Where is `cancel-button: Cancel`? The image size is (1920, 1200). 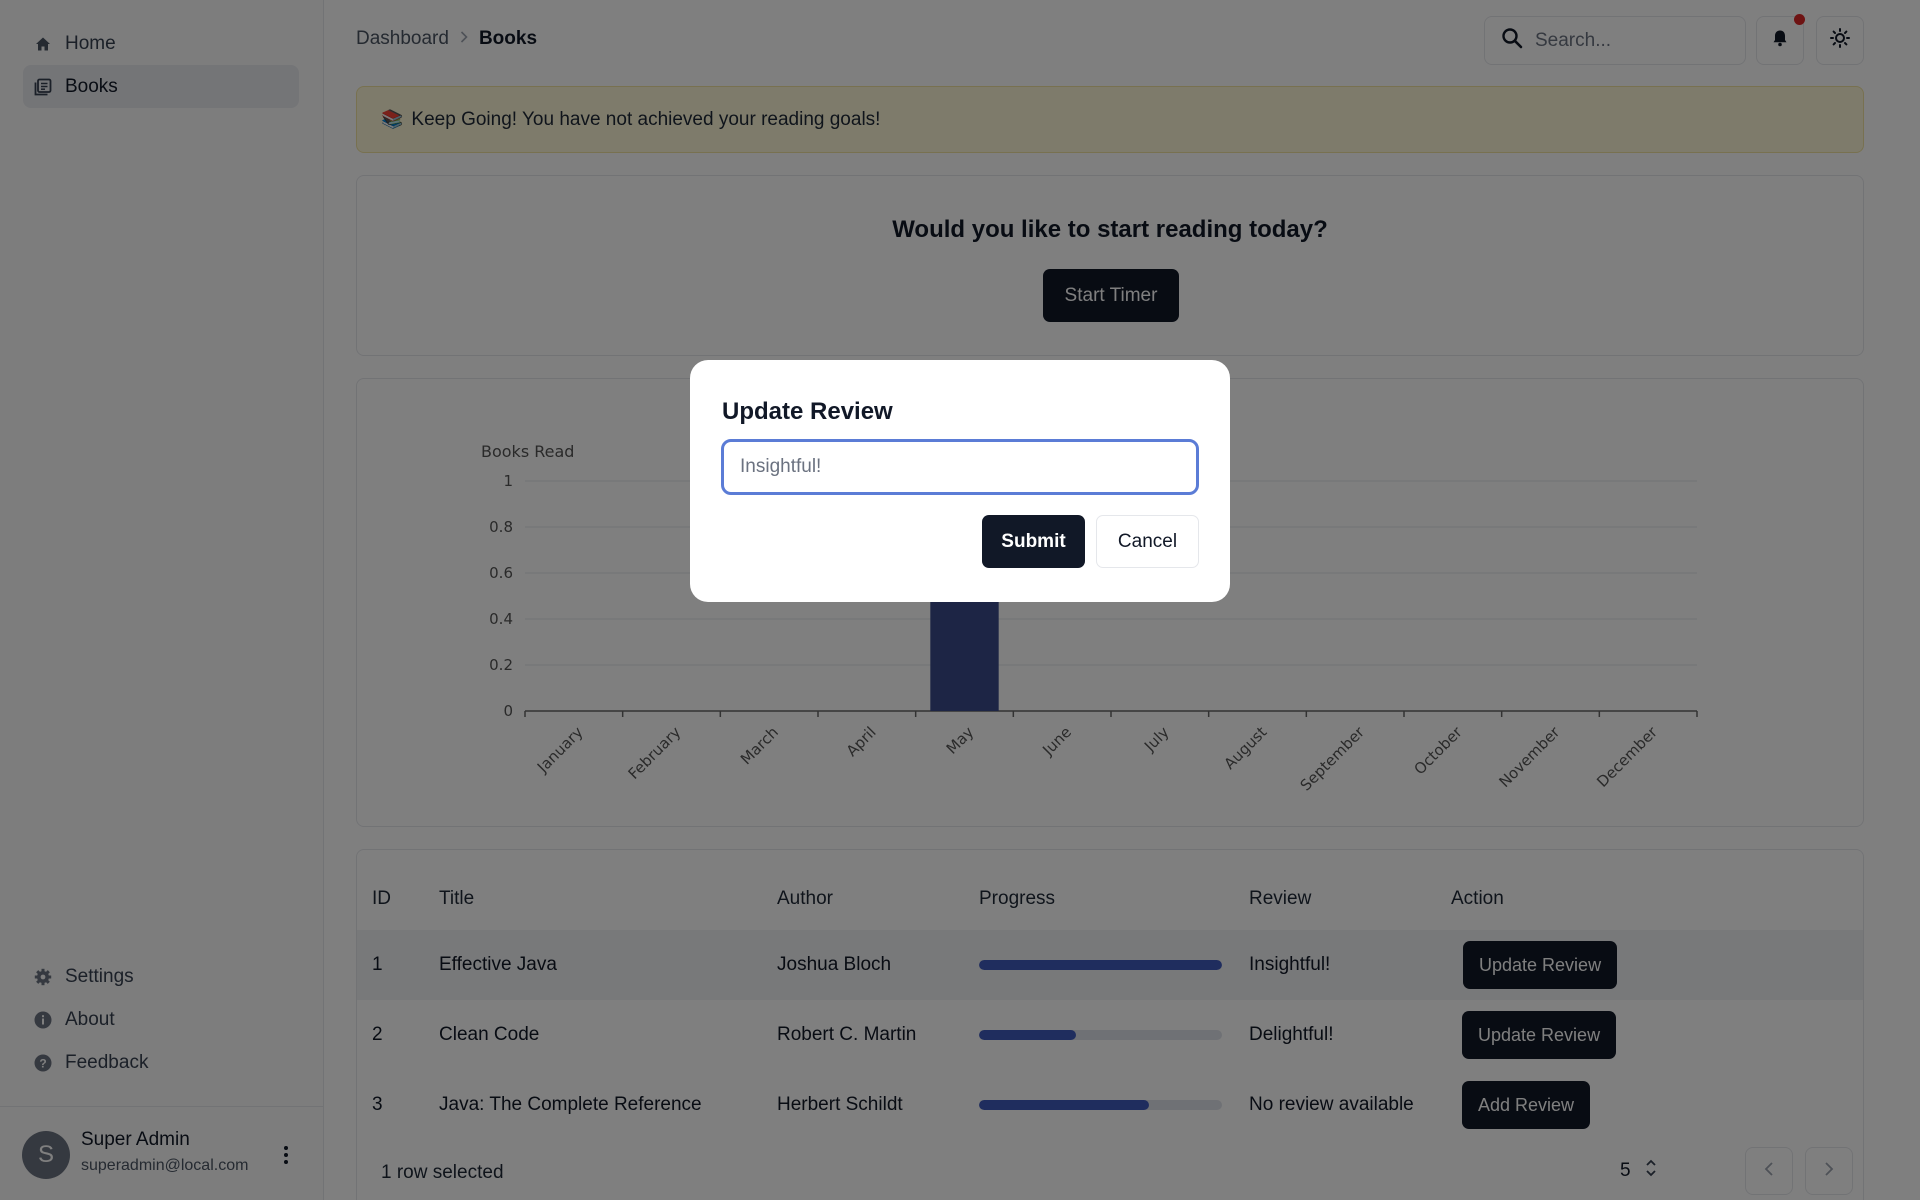
cancel-button: Cancel is located at coordinates (1147, 541).